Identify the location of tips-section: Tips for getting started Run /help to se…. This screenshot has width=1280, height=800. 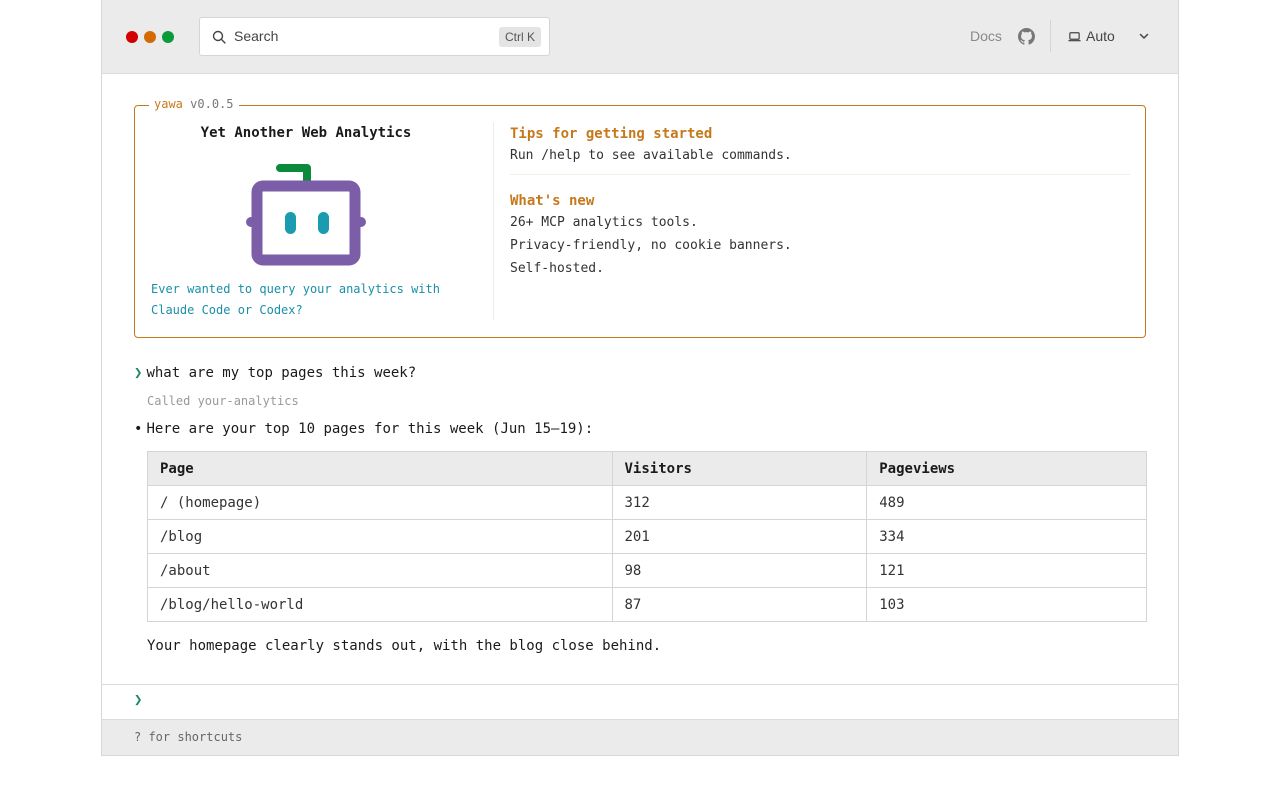
(820, 204).